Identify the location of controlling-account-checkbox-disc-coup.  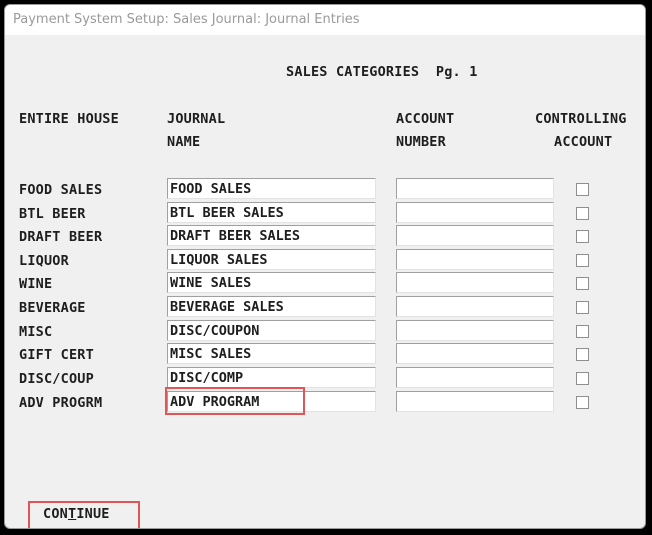
(582, 378).